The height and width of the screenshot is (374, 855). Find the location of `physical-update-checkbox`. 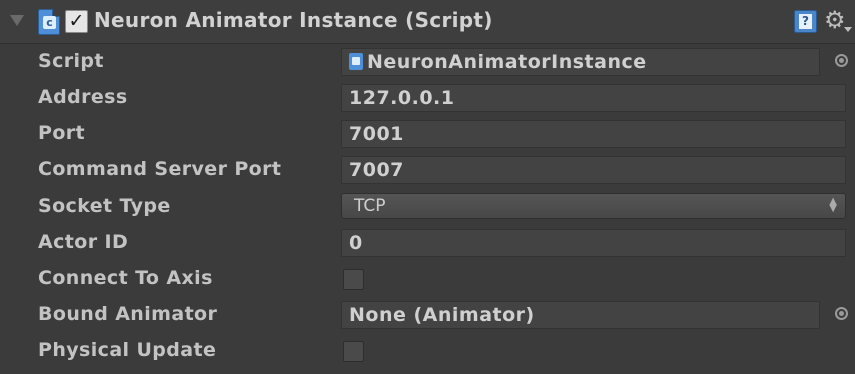

physical-update-checkbox is located at coordinates (353, 351).